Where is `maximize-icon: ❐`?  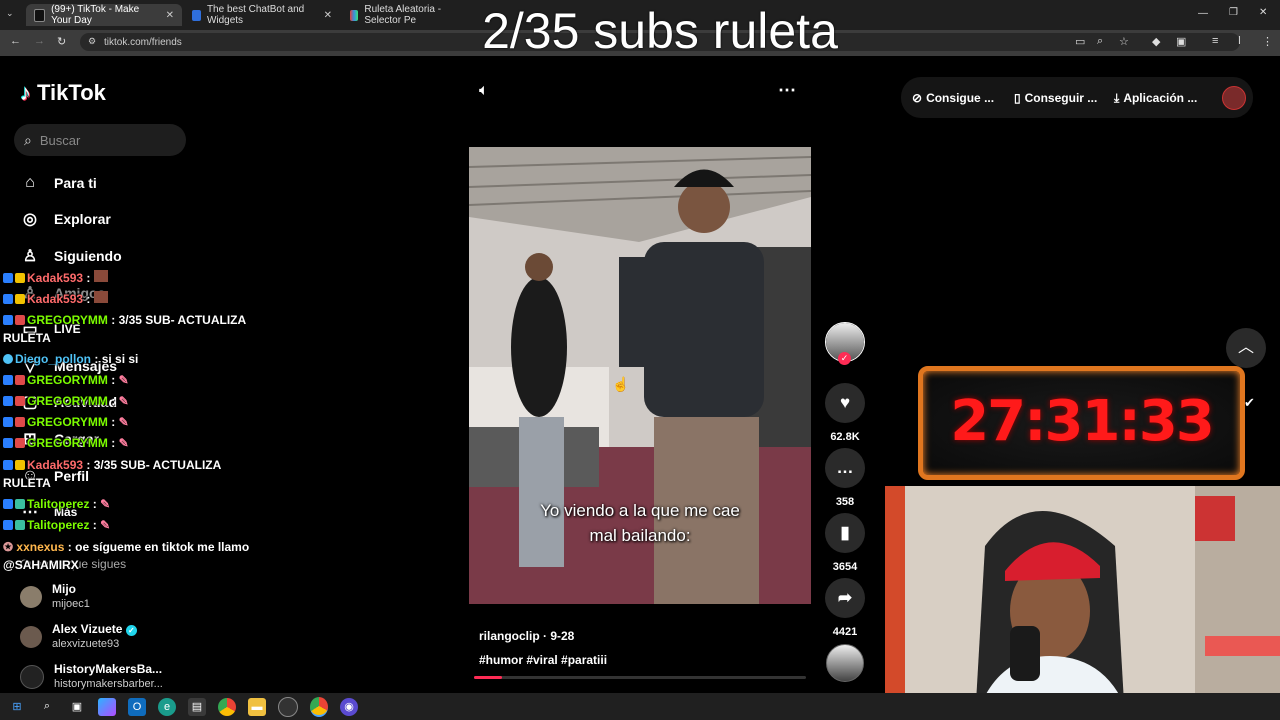 maximize-icon: ❐ is located at coordinates (1233, 12).